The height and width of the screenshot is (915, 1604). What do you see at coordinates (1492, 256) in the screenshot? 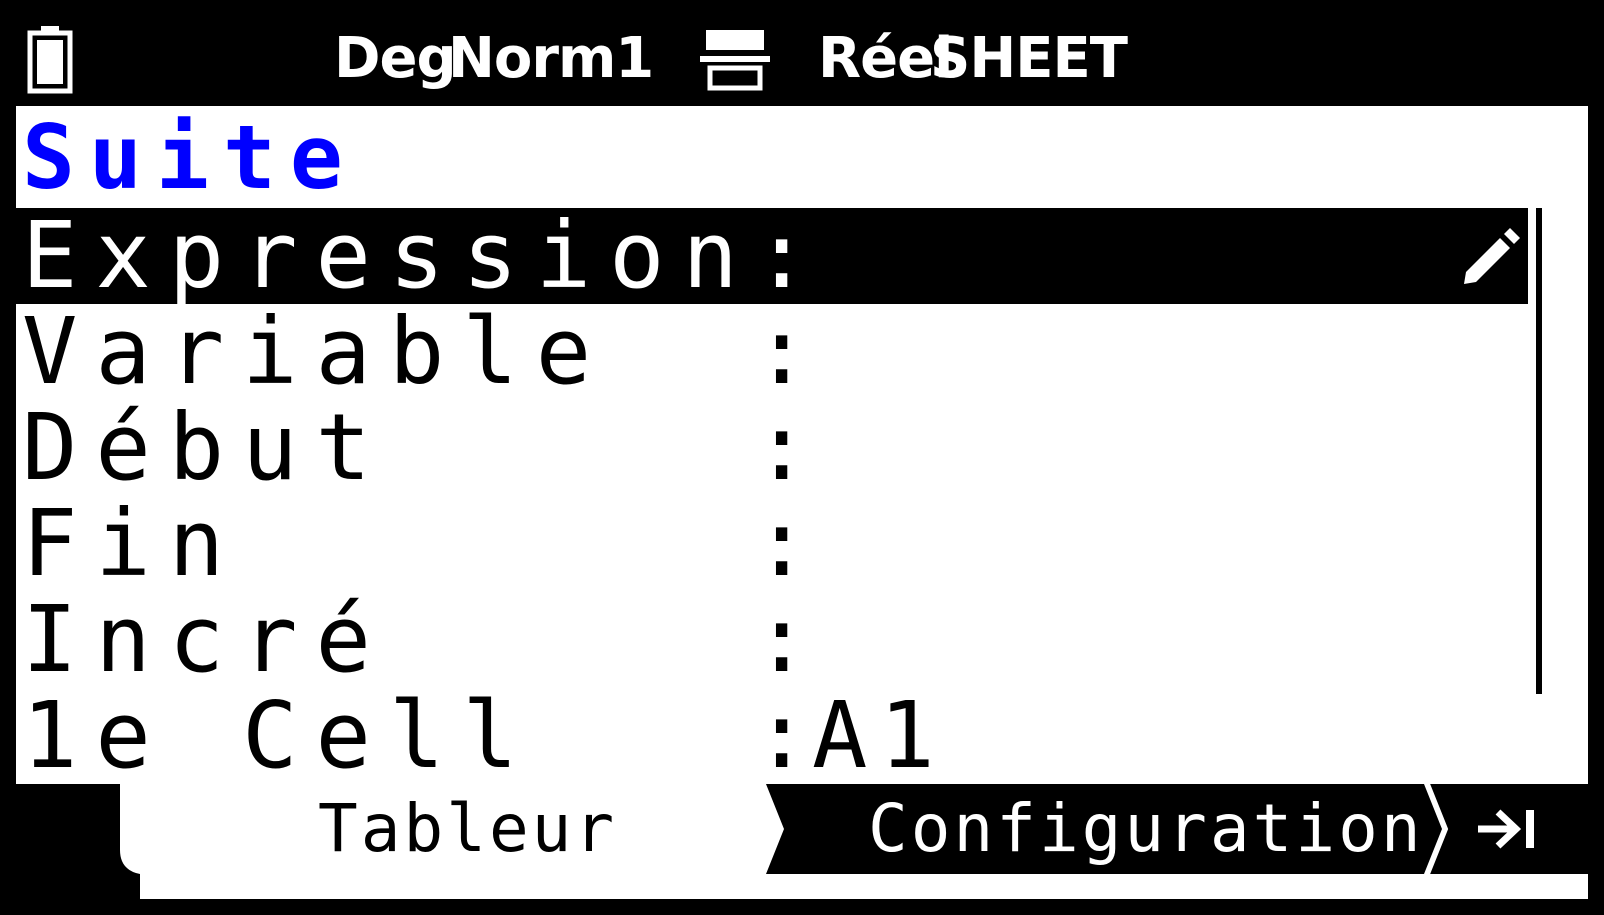
I see `pencil-icon` at bounding box center [1492, 256].